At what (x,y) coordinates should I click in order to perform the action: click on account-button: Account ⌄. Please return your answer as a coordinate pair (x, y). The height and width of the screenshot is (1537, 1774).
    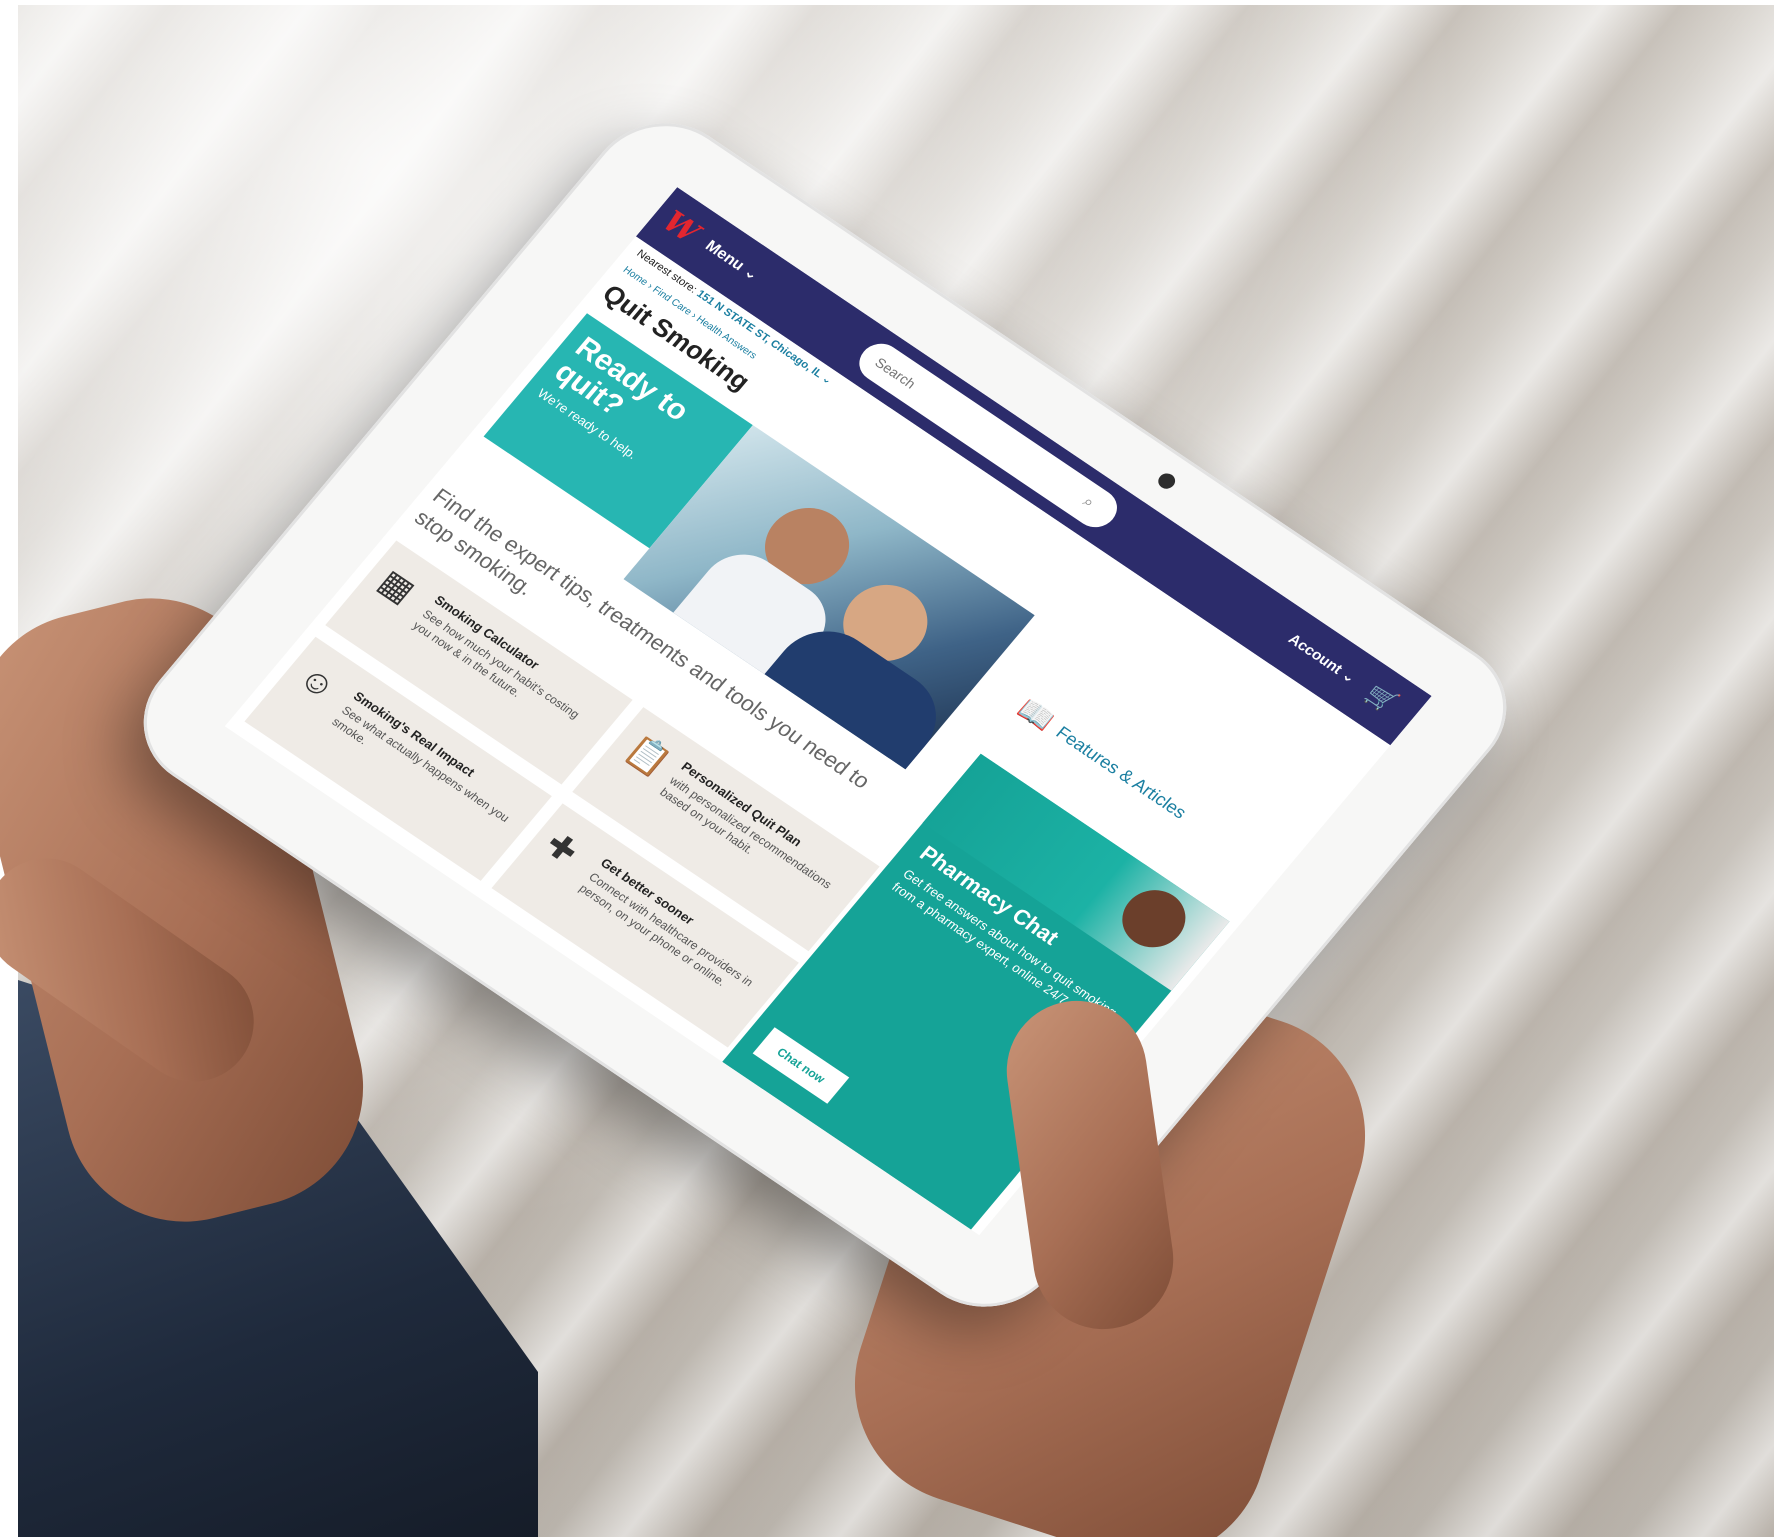
    Looking at the image, I should click on (1322, 658).